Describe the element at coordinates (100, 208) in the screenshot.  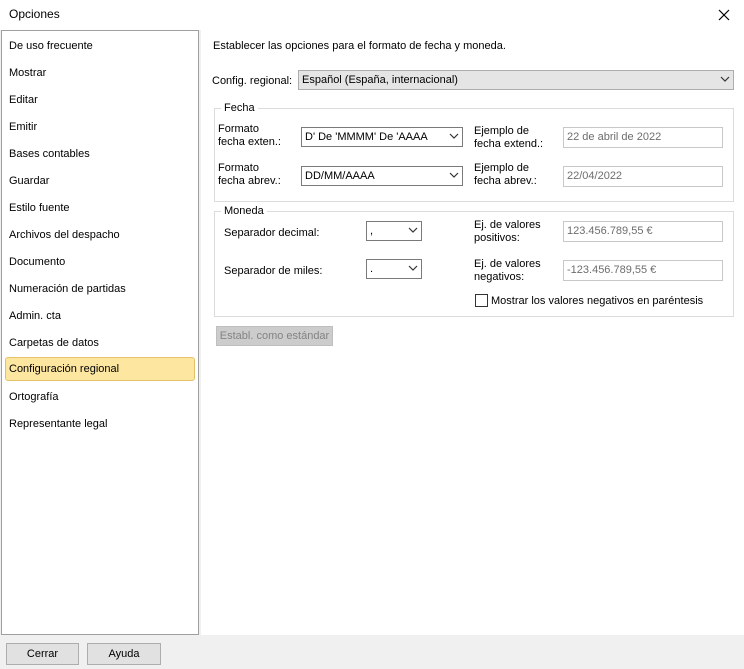
I see `sidebar-item-estilo-fuente: Estilo fuente` at that location.